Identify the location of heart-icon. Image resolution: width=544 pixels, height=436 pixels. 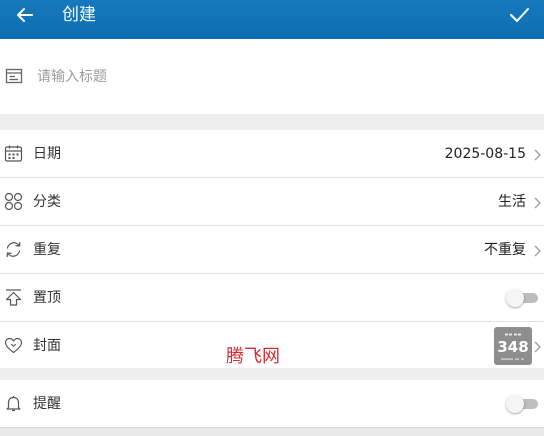
(13, 345).